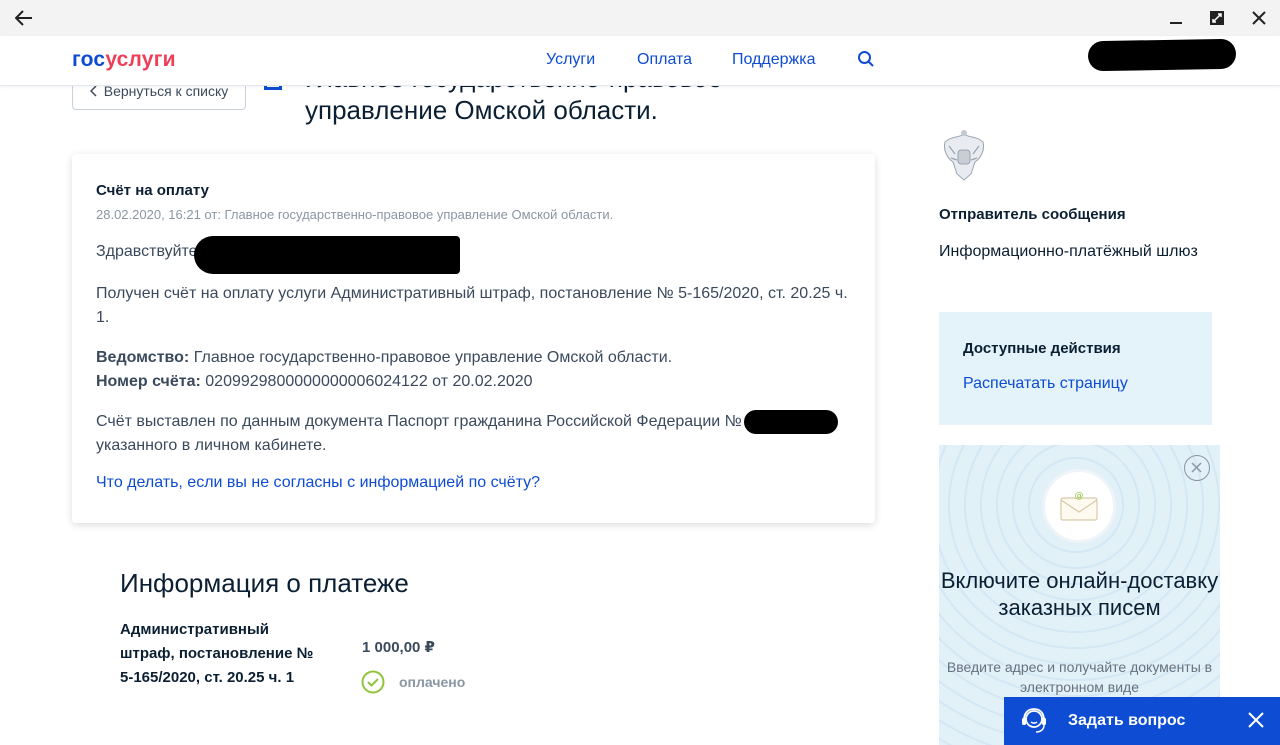  What do you see at coordinates (140, 59) in the screenshot?
I see `logo-part-uslugi: услуги` at bounding box center [140, 59].